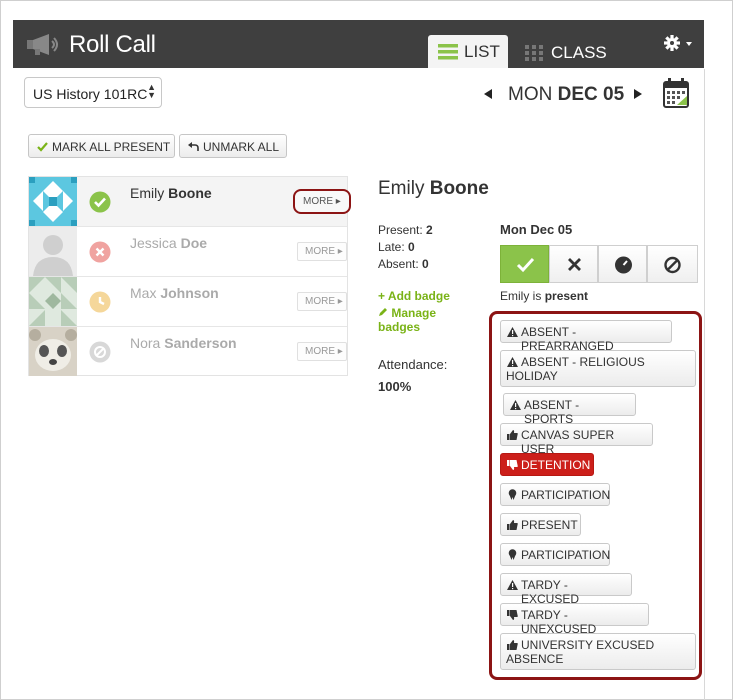 This screenshot has width=733, height=700. I want to click on next-day-icon, so click(638, 96).